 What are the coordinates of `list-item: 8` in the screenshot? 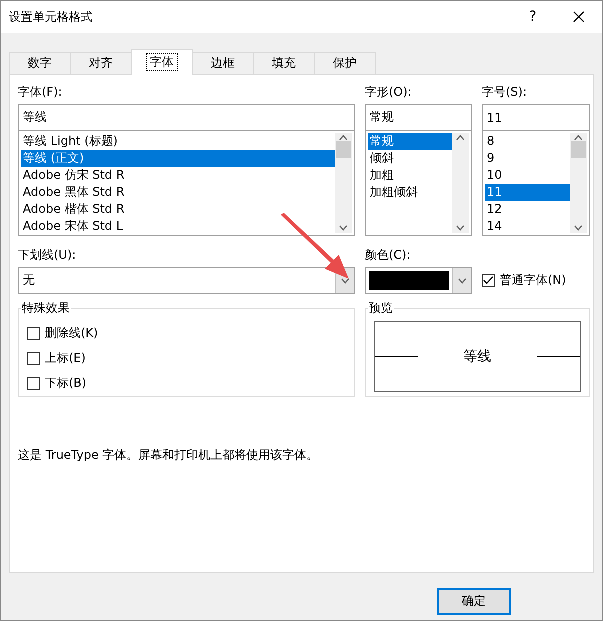 It's located at (527, 141).